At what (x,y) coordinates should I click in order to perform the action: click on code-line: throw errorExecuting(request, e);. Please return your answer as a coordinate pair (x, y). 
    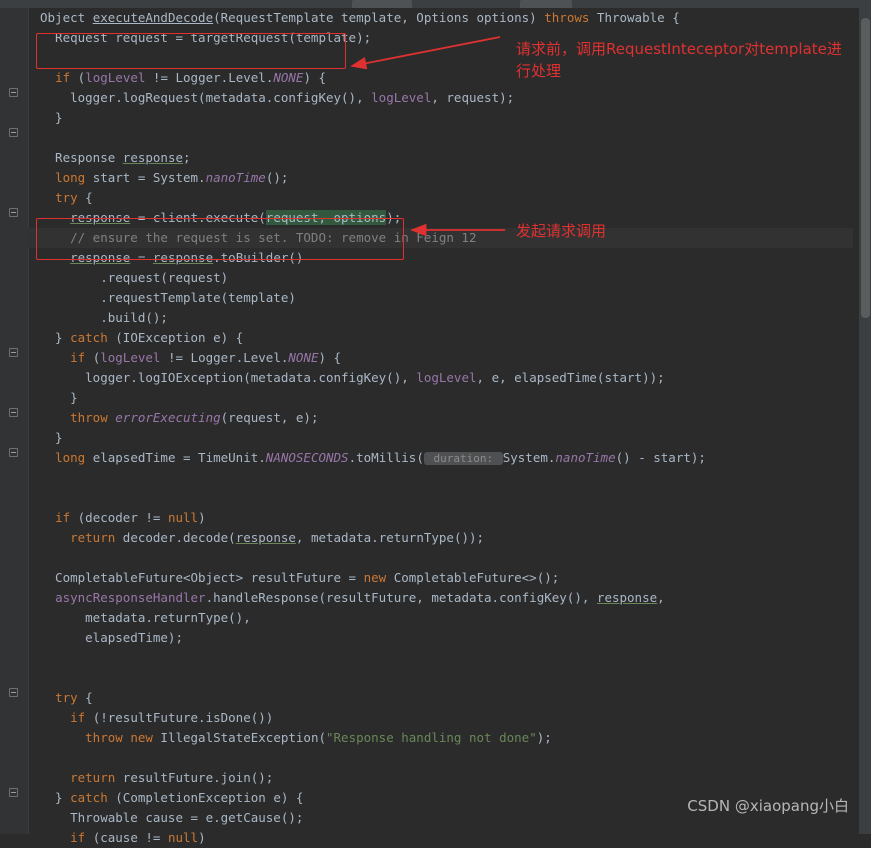
    Looking at the image, I should click on (449, 418).